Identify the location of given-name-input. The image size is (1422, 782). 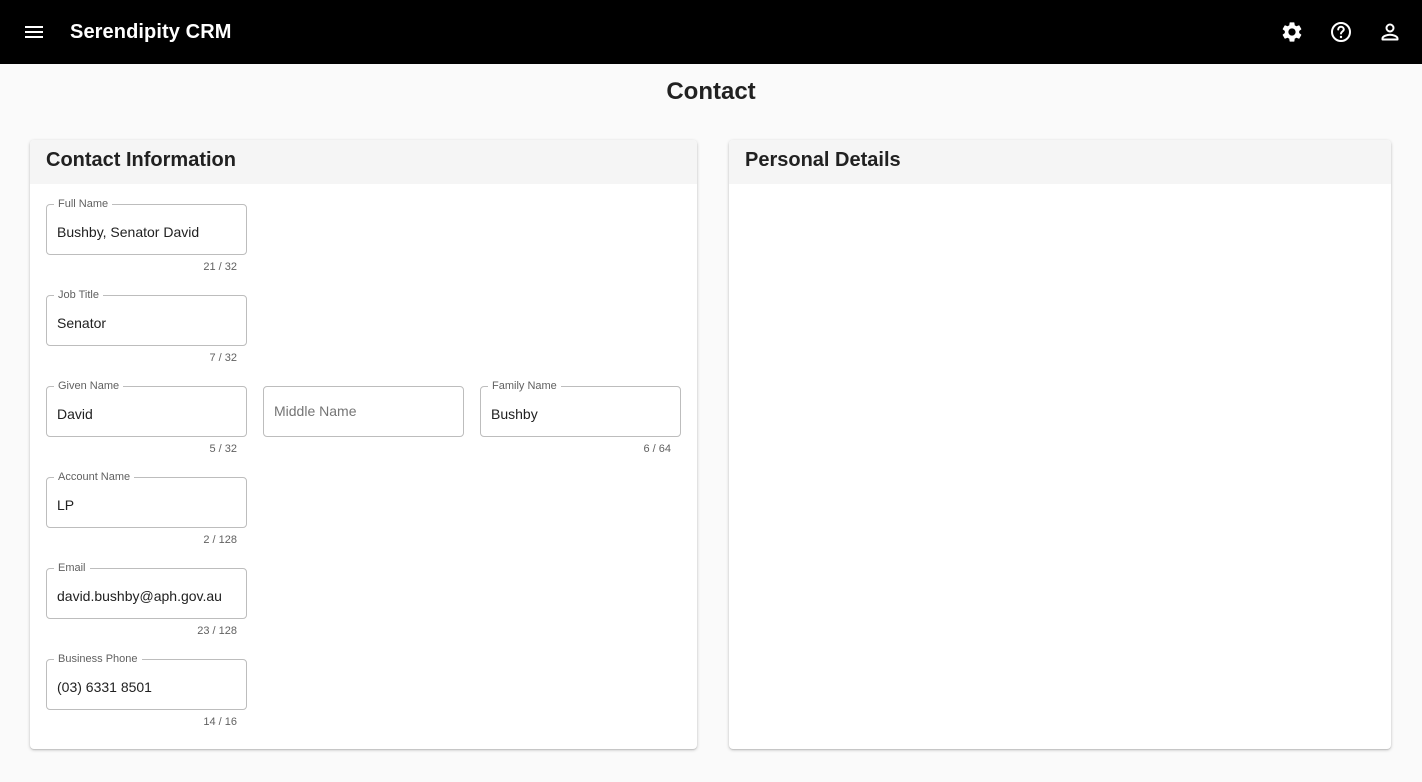
(147, 414).